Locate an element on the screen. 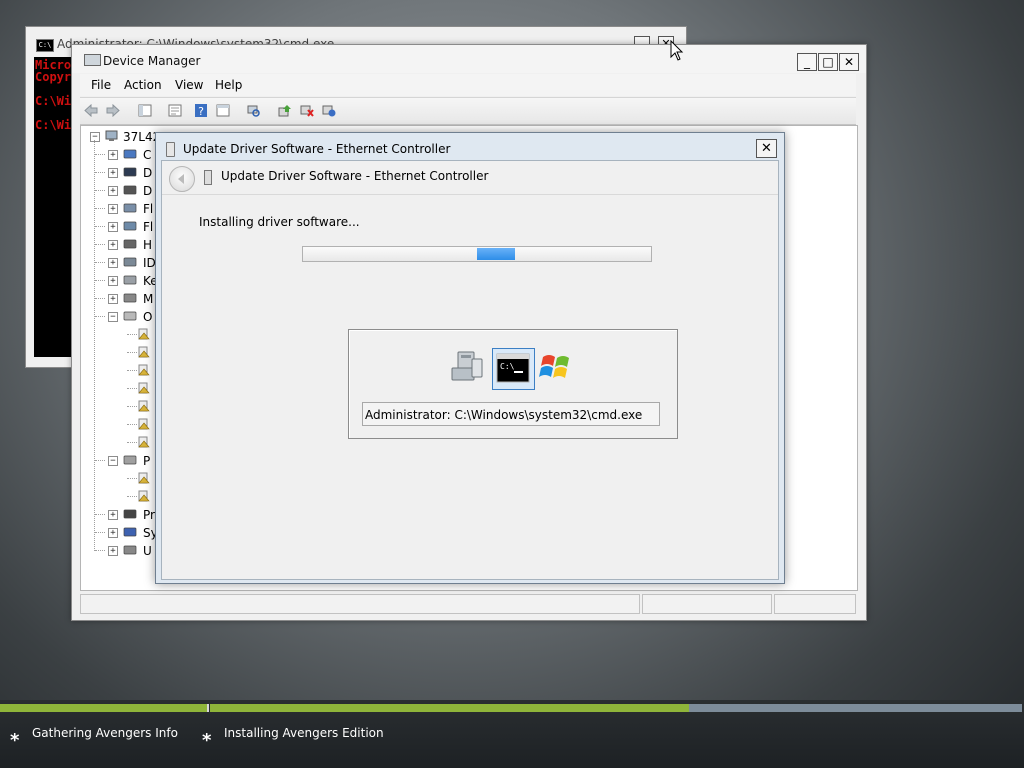 Image resolution: width=1024 pixels, height=768 pixels. disable-device-icon is located at coordinates (329, 110).